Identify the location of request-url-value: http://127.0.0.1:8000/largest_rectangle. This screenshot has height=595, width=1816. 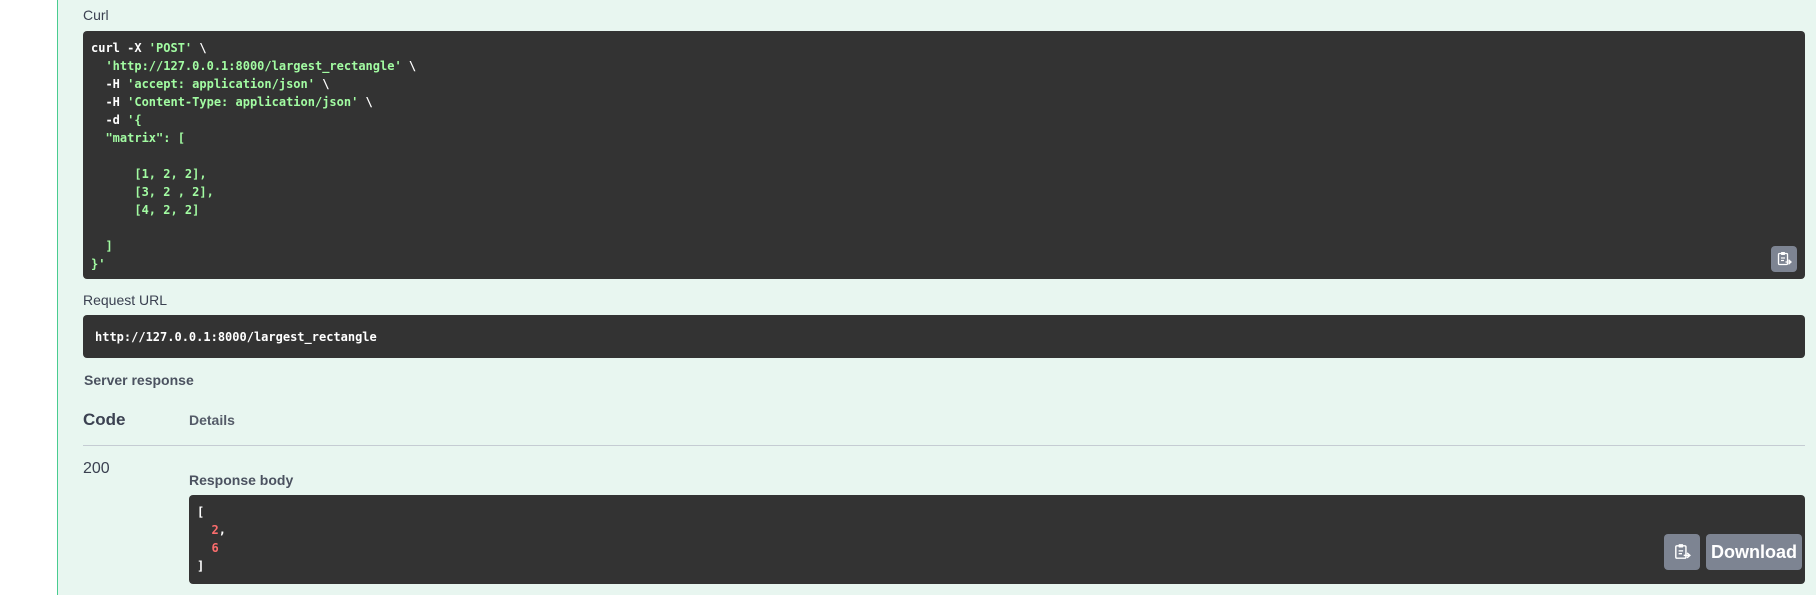
(236, 337).